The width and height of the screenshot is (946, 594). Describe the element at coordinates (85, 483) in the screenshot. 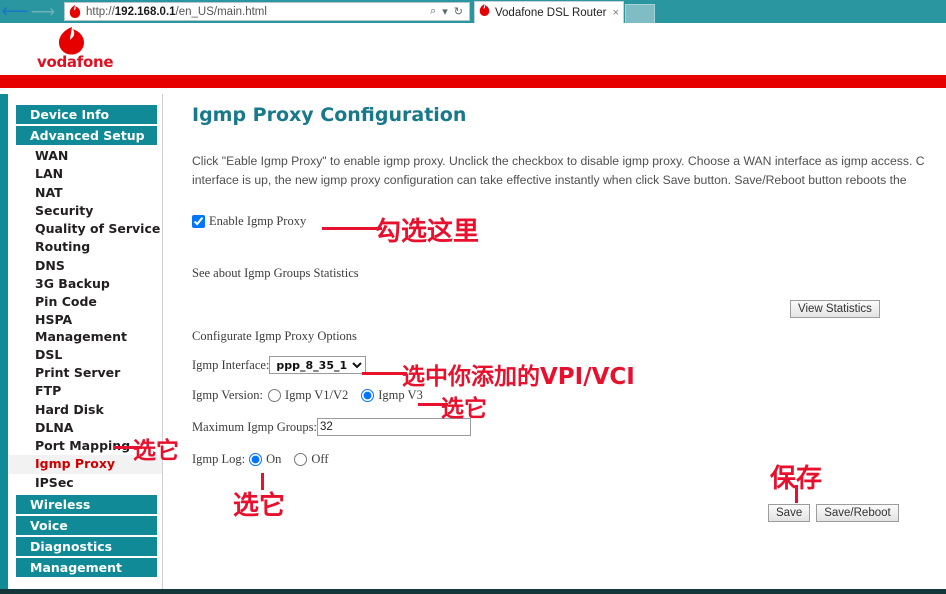

I see `sidebar-item-ipsec: IPSec` at that location.